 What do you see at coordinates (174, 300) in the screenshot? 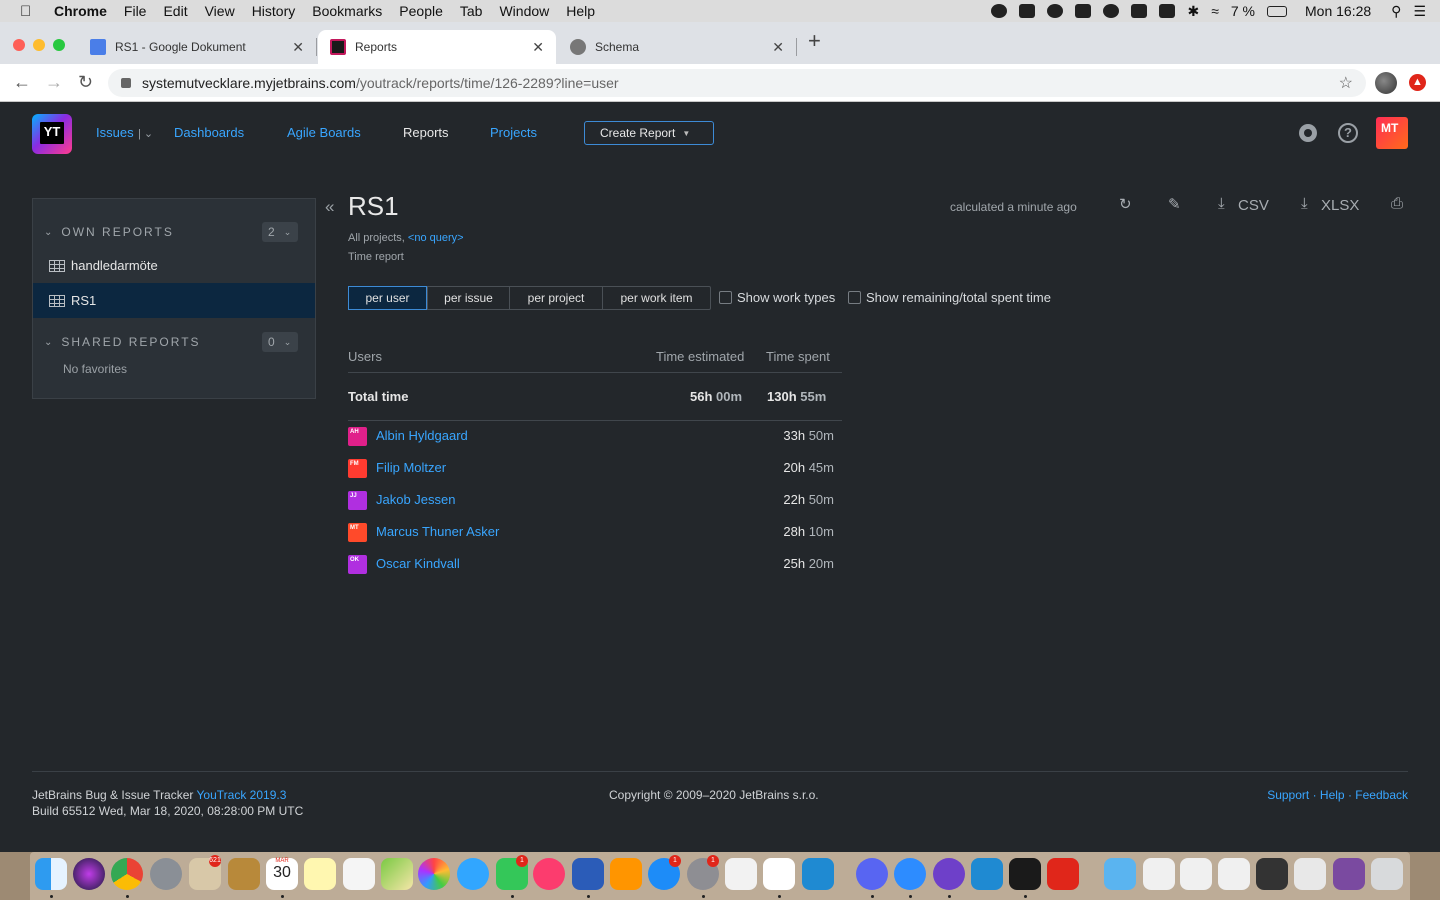
I see `sidebar-item-rs1: RS1` at bounding box center [174, 300].